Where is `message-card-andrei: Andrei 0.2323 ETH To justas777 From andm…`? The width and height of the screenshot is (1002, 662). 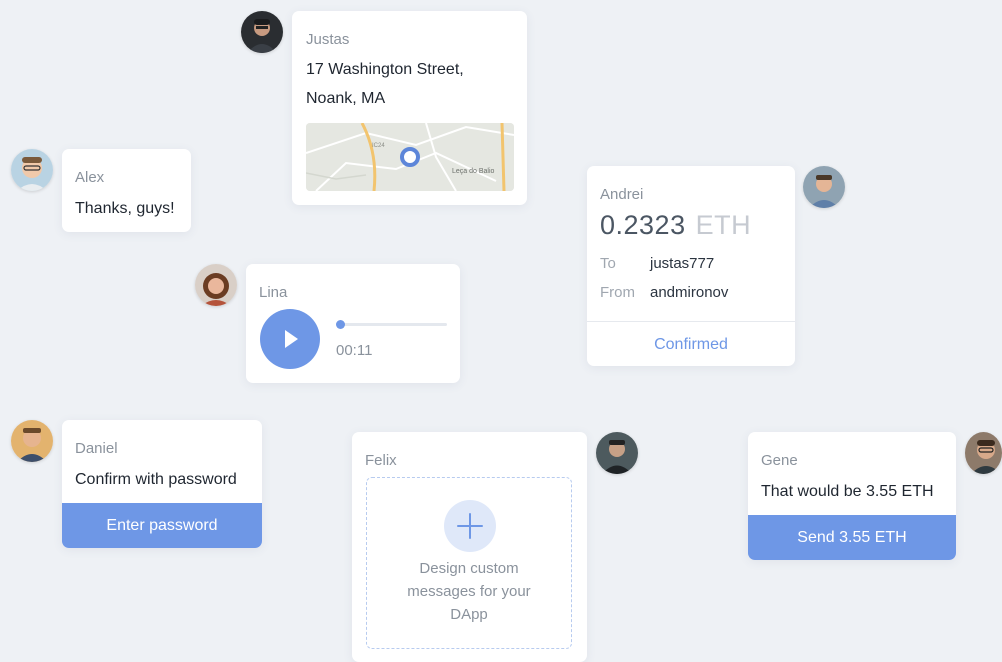
message-card-andrei: Andrei 0.2323 ETH To justas777 From andm… is located at coordinates (691, 266).